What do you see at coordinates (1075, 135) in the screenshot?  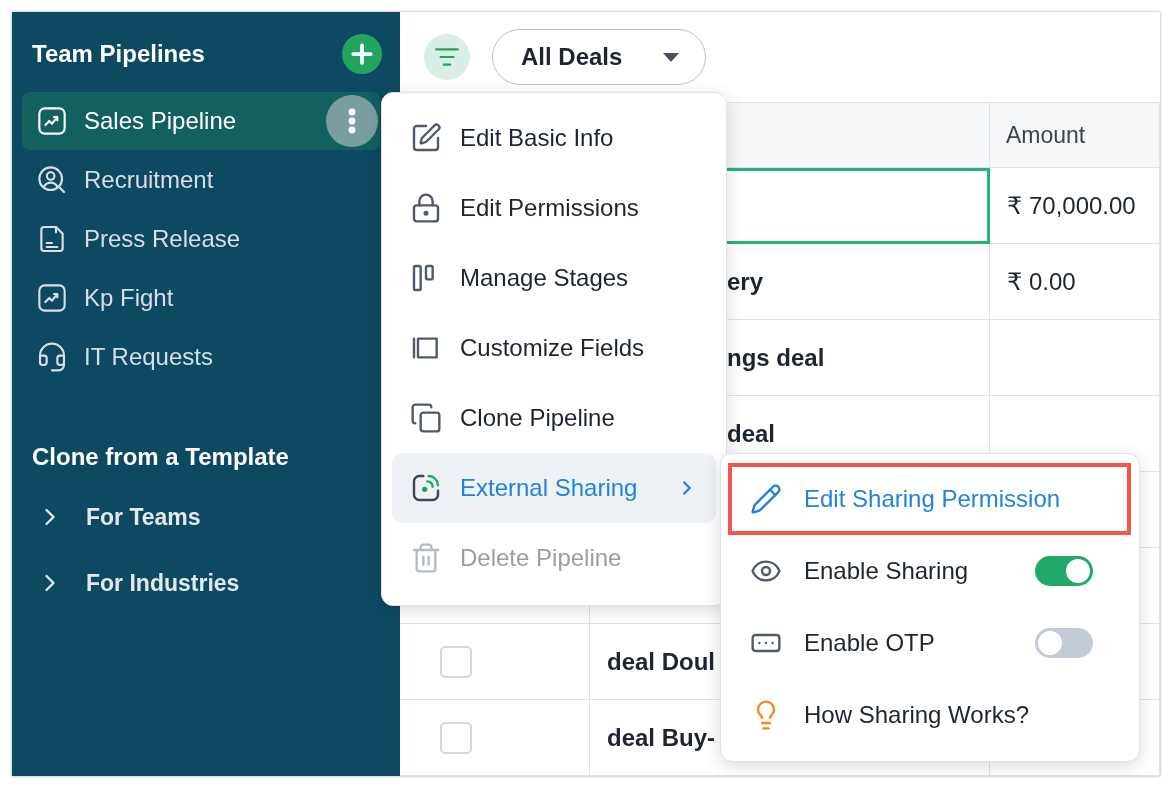 I see `header-cell: Amount` at bounding box center [1075, 135].